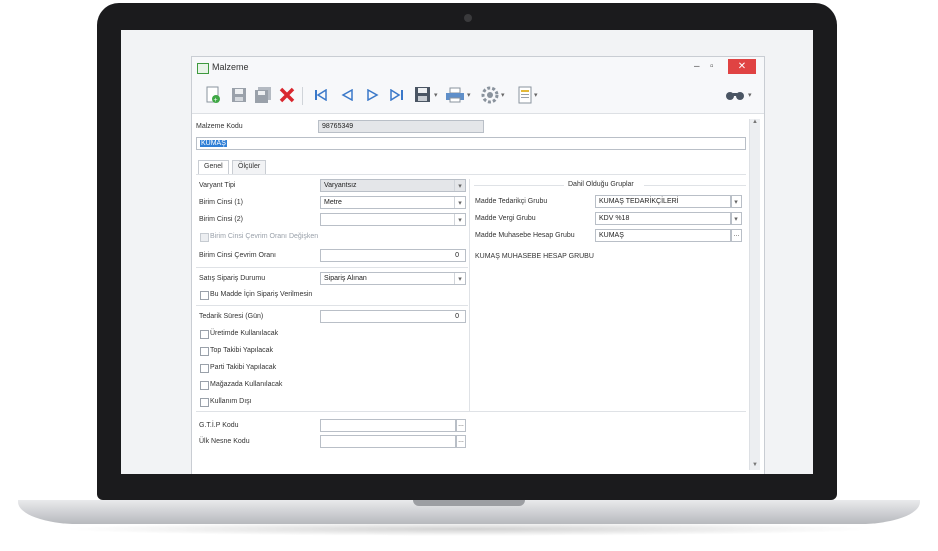 The image size is (938, 551). What do you see at coordinates (373, 95) in the screenshot?
I see `next-icon` at bounding box center [373, 95].